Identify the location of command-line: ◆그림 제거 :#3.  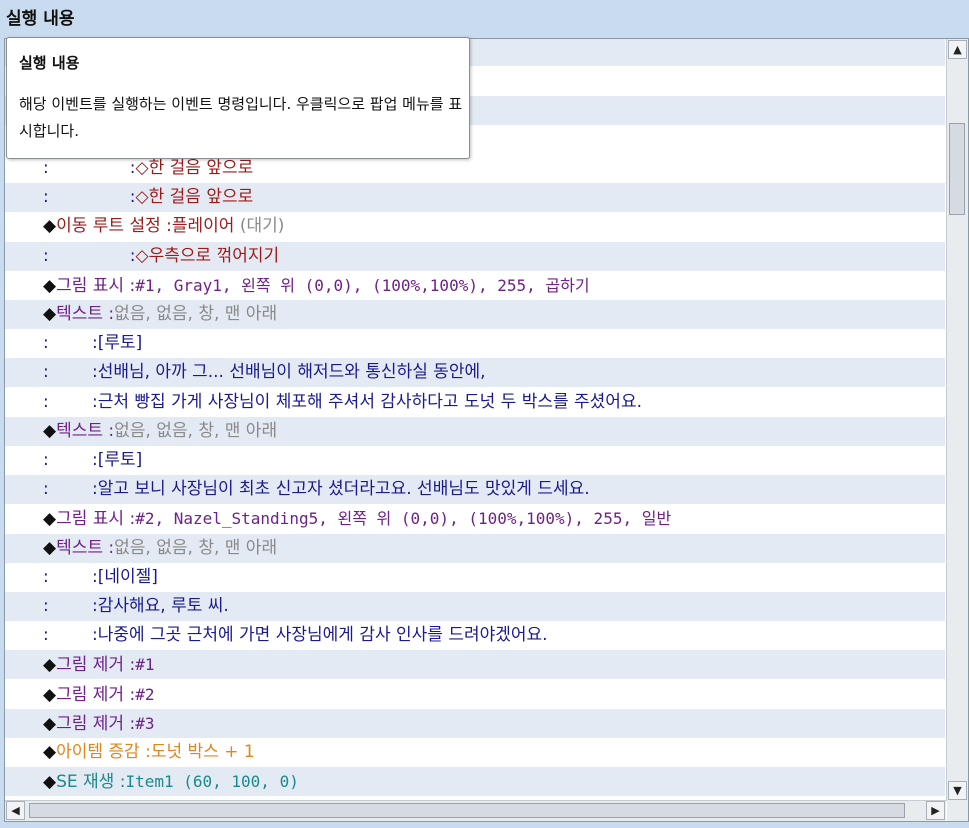
(98, 724).